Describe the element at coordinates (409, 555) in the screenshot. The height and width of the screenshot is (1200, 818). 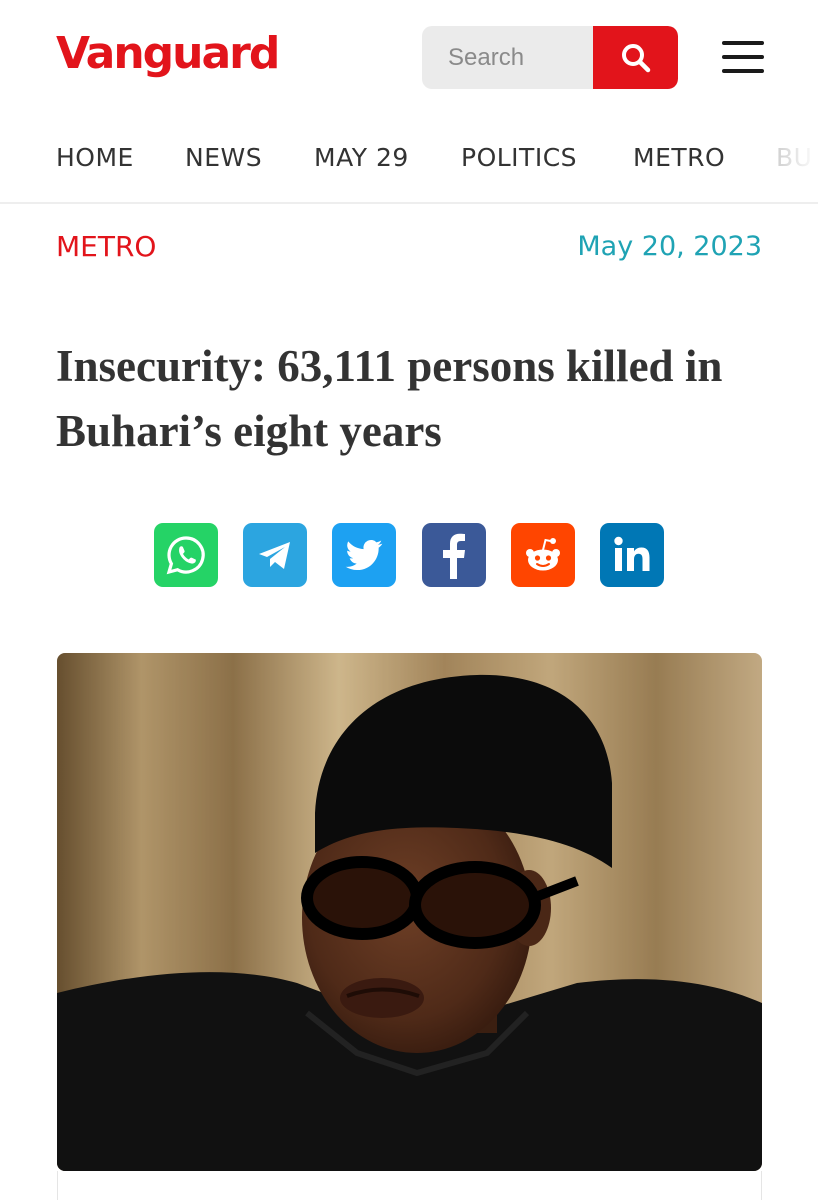
I see `share-bar` at that location.